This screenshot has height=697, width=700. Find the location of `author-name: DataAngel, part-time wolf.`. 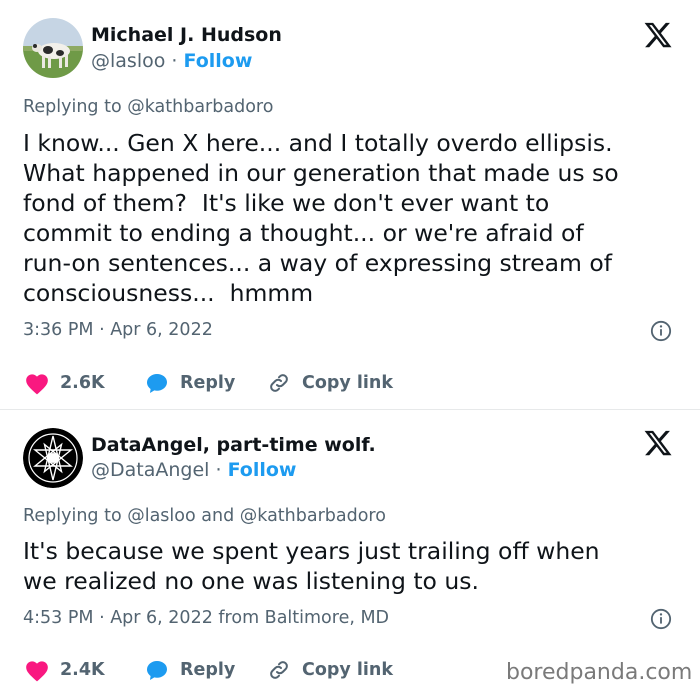

author-name: DataAngel, part-time wolf. is located at coordinates (233, 445).